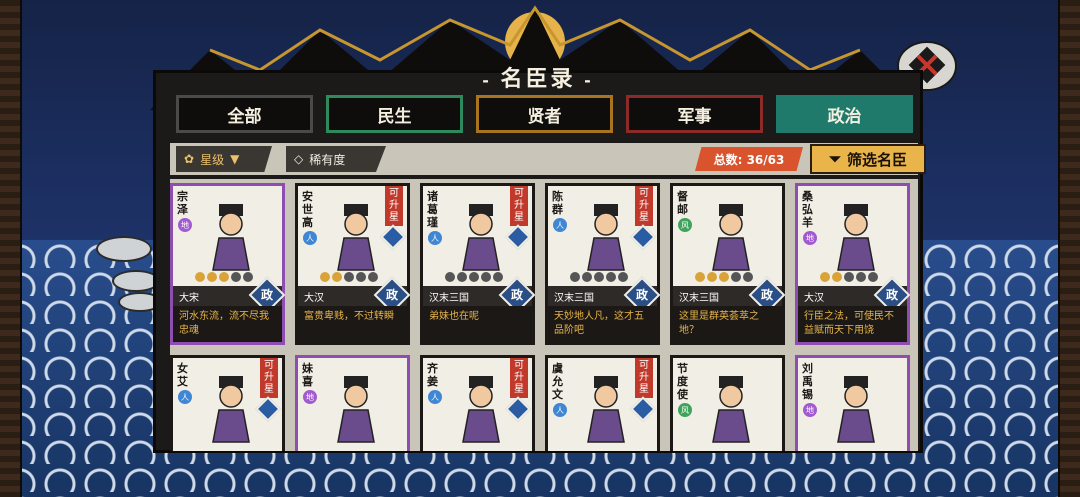  What do you see at coordinates (432, 375) in the screenshot?
I see `minister-name: 齐姜` at bounding box center [432, 375].